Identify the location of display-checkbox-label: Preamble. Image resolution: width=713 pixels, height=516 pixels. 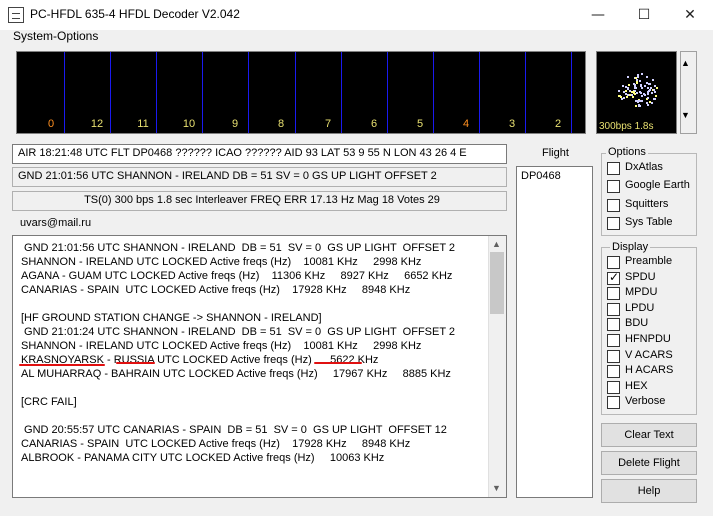
(648, 261).